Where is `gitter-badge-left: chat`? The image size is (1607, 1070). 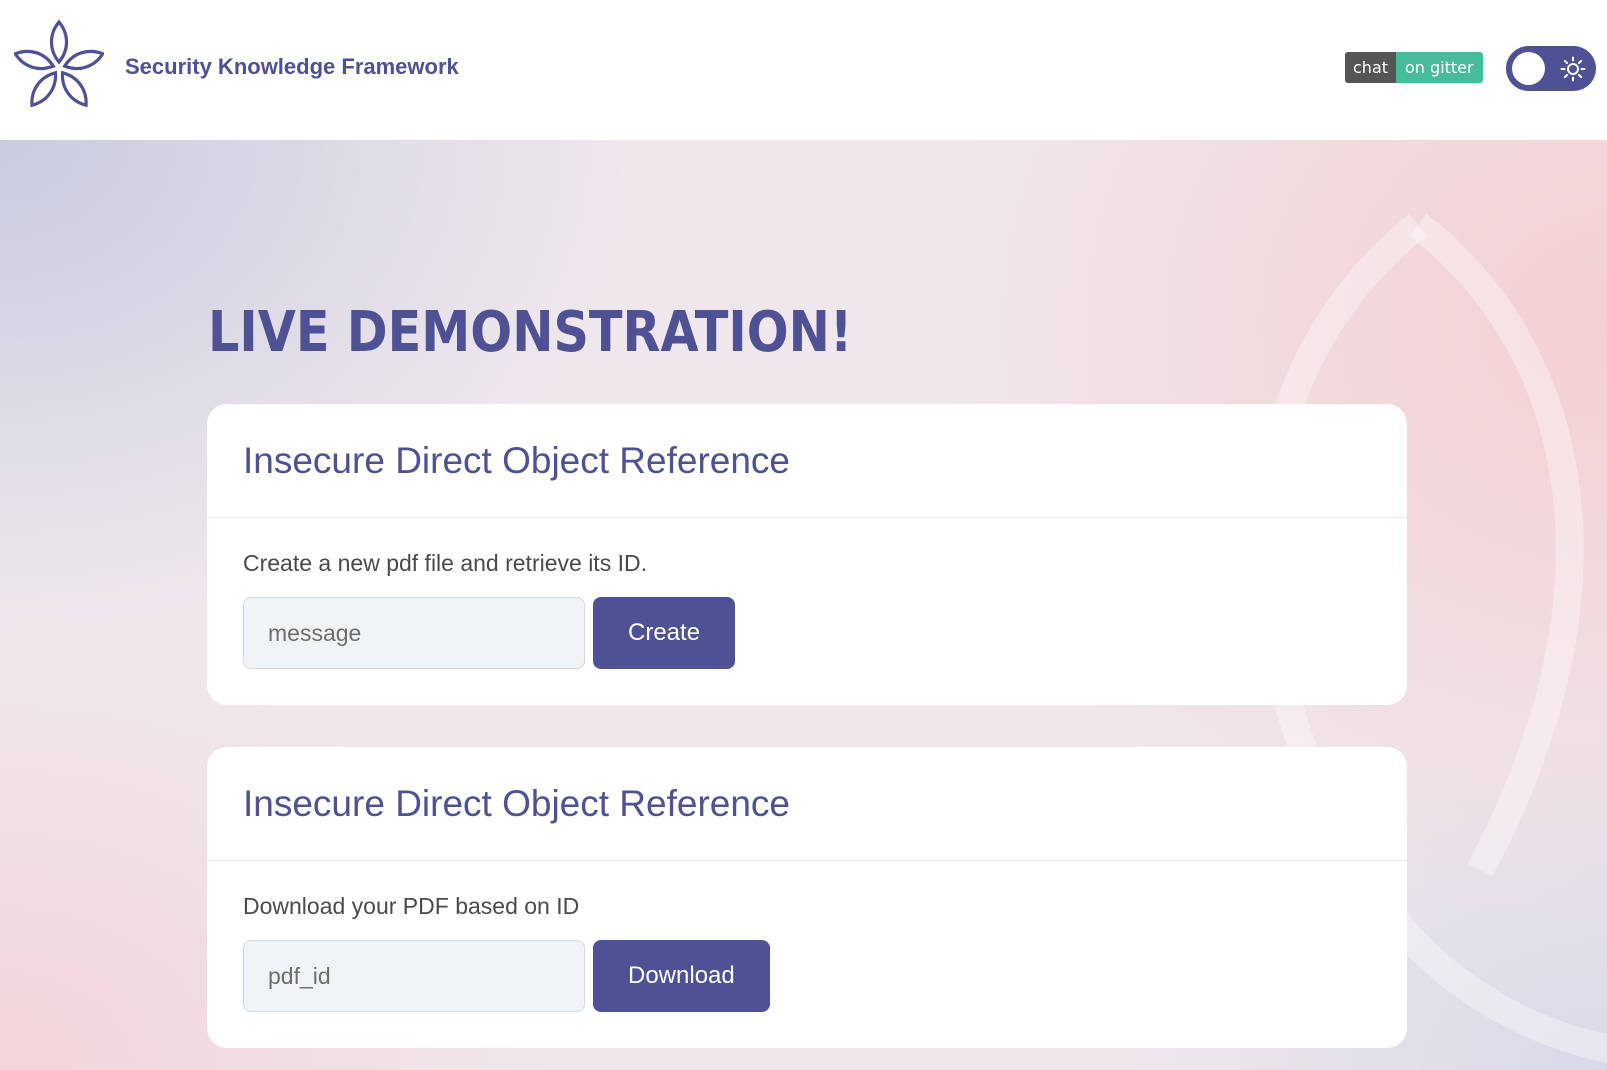
gitter-badge-left: chat is located at coordinates (1371, 67).